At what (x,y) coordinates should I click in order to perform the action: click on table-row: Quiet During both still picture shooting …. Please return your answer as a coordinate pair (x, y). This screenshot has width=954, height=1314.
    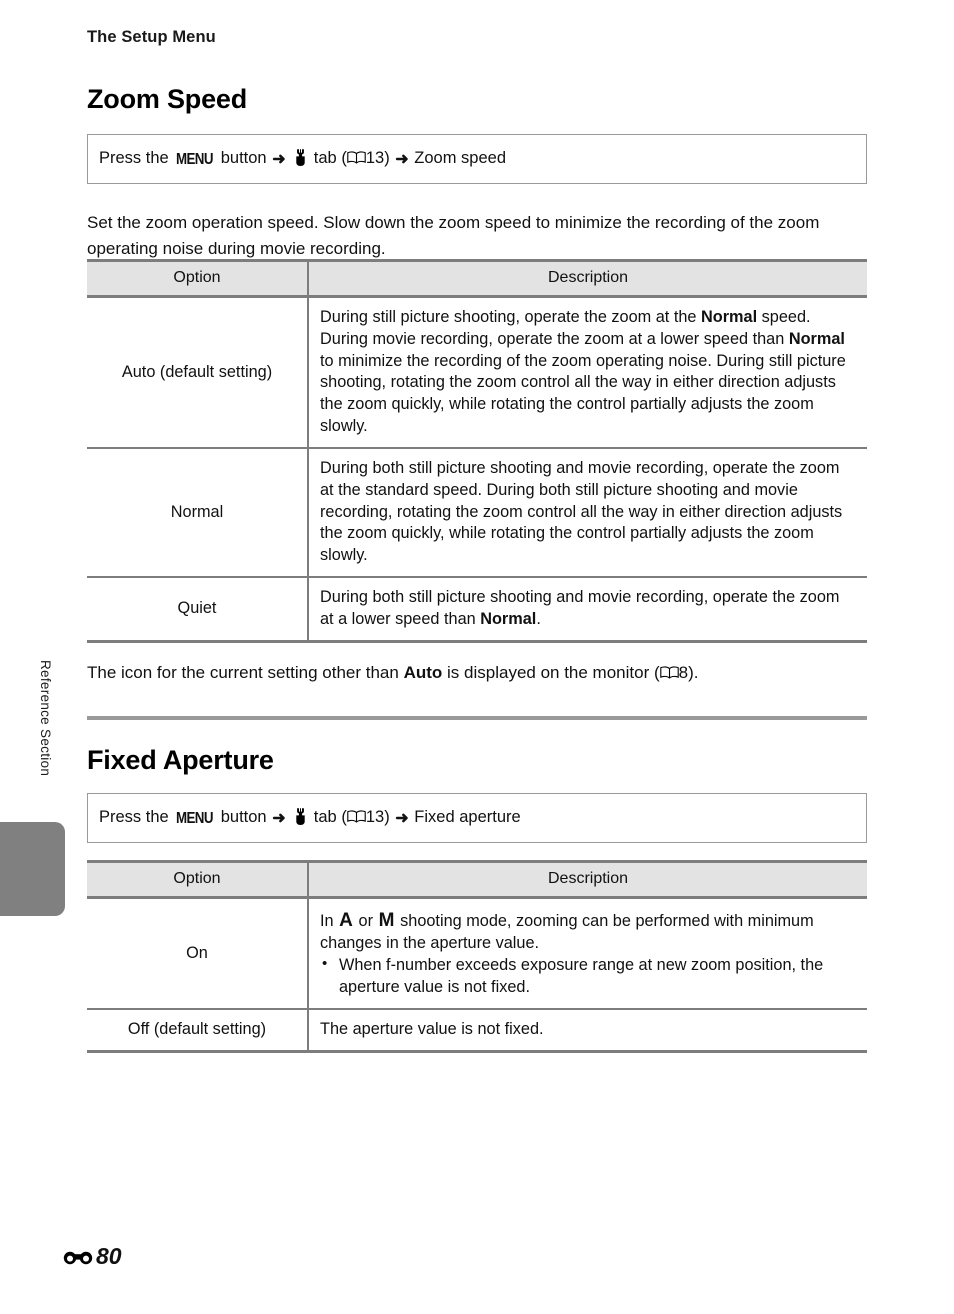
    Looking at the image, I should click on (477, 610).